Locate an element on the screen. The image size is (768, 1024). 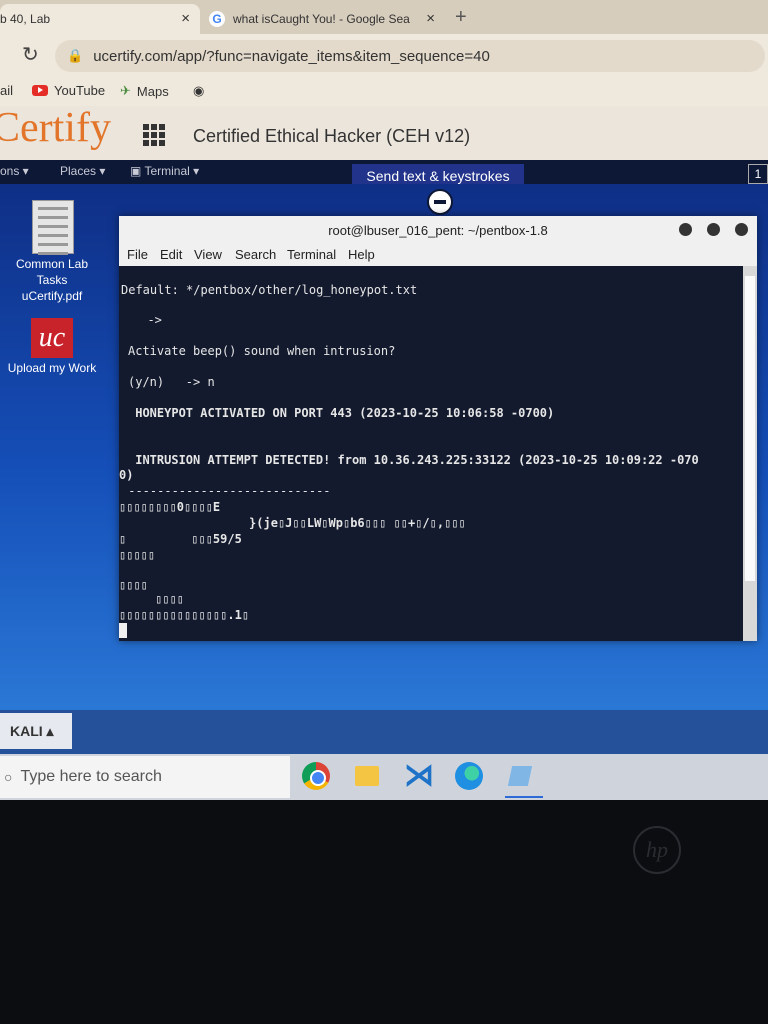
terminal-line: ▯▯▯▯▯ is located at coordinates (137, 555).